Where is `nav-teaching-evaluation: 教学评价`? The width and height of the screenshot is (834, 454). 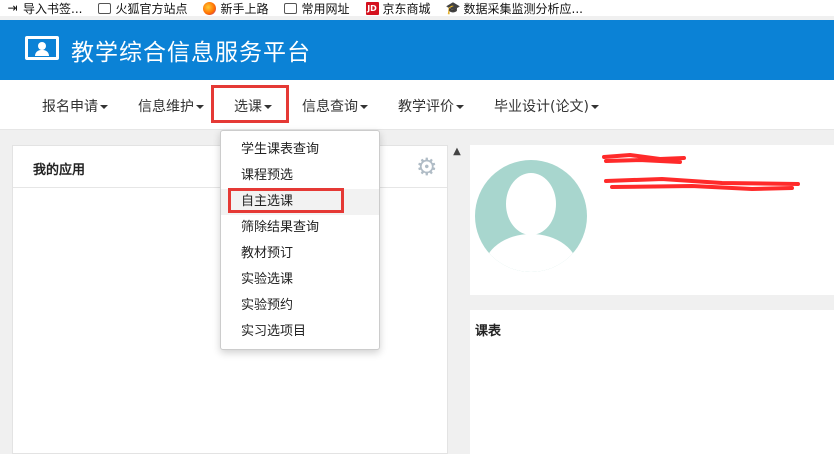
nav-teaching-evaluation: 教学评价 is located at coordinates (431, 106).